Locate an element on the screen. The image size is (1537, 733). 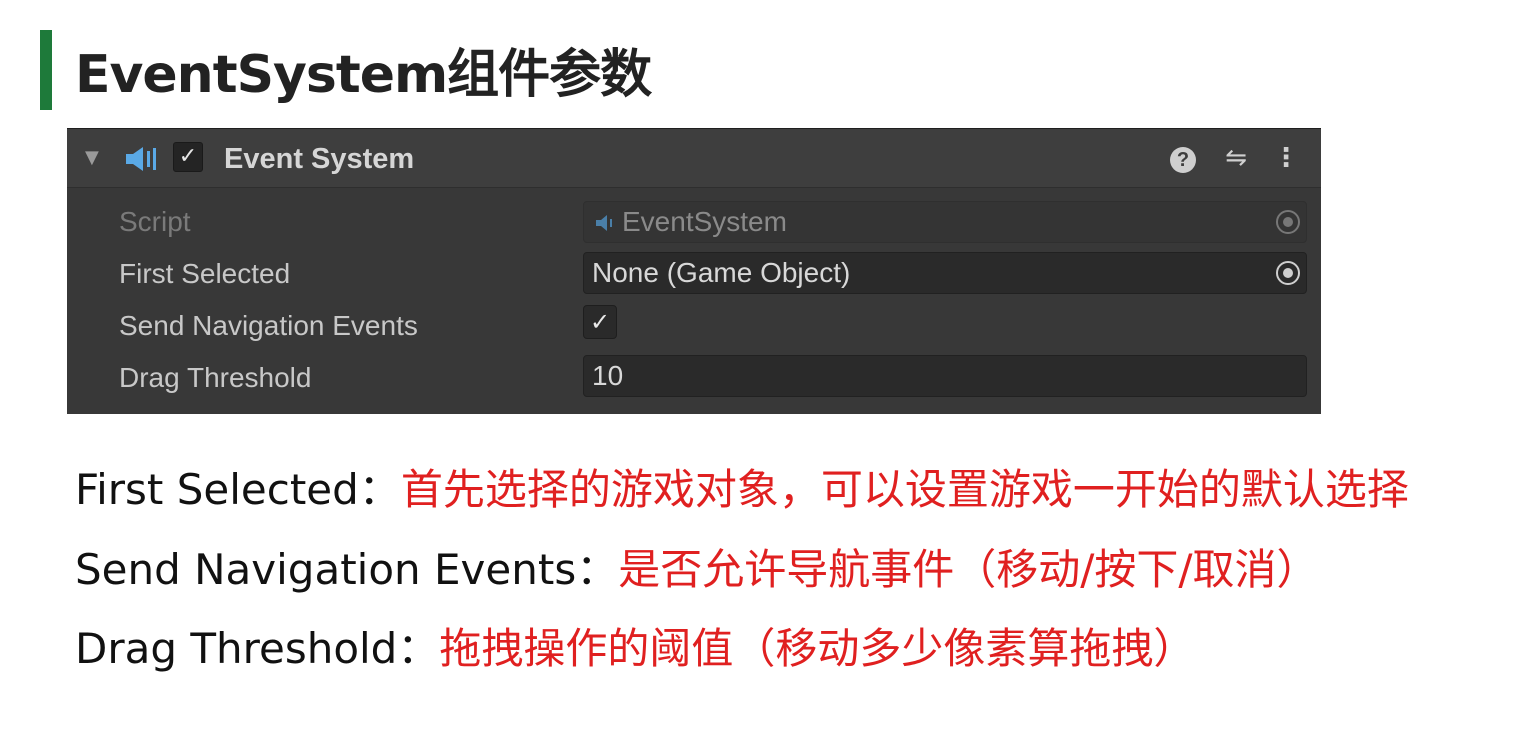
title-accent-bar is located at coordinates (46, 70).